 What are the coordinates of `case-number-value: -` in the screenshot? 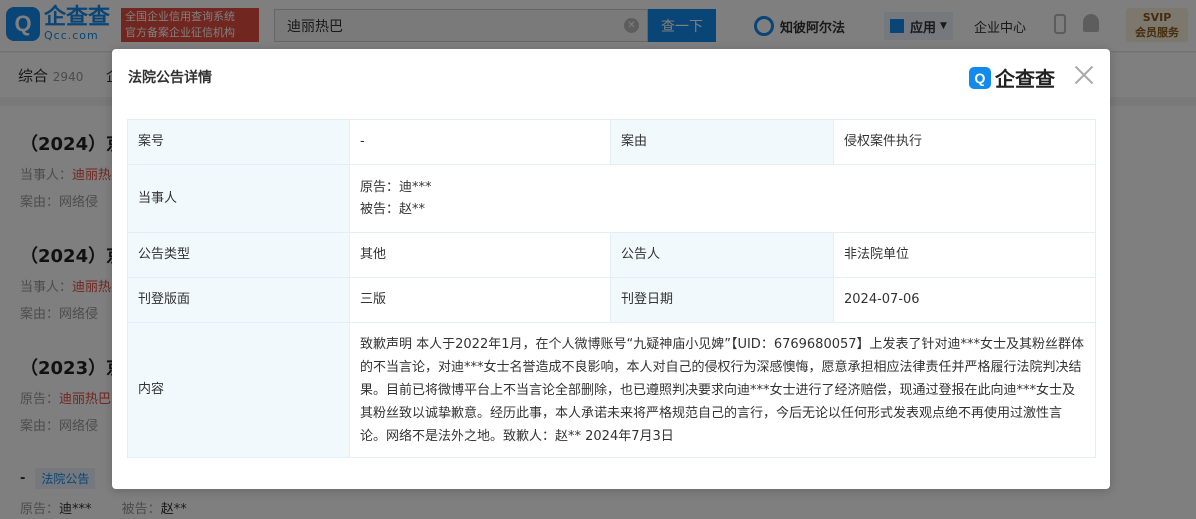 It's located at (480, 142).